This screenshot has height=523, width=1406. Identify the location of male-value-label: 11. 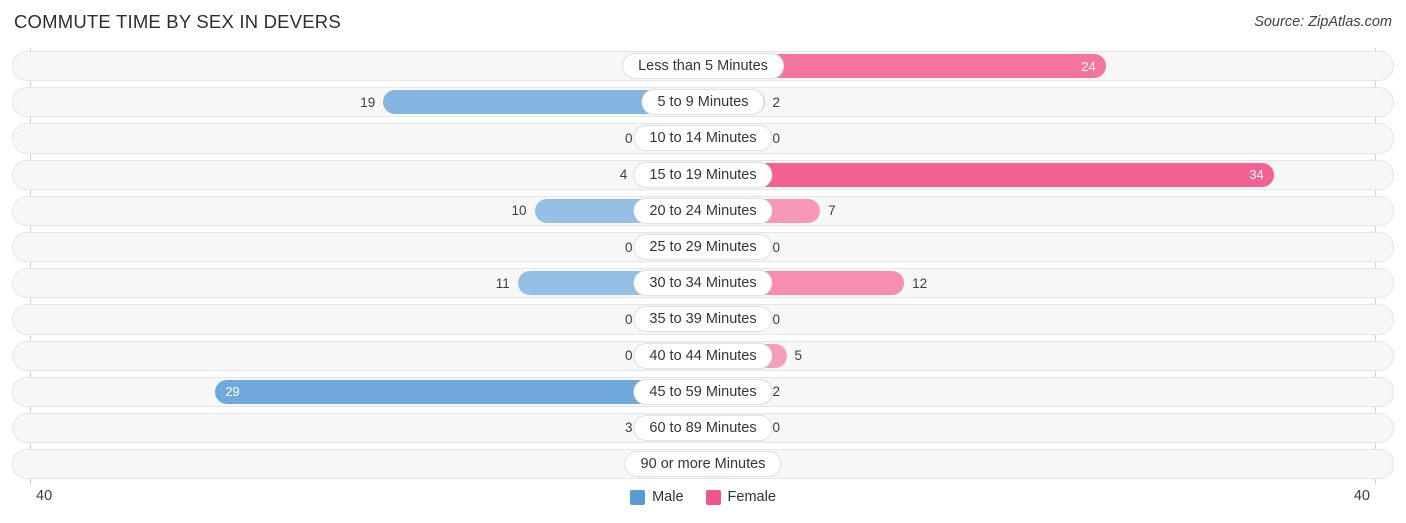
(502, 283).